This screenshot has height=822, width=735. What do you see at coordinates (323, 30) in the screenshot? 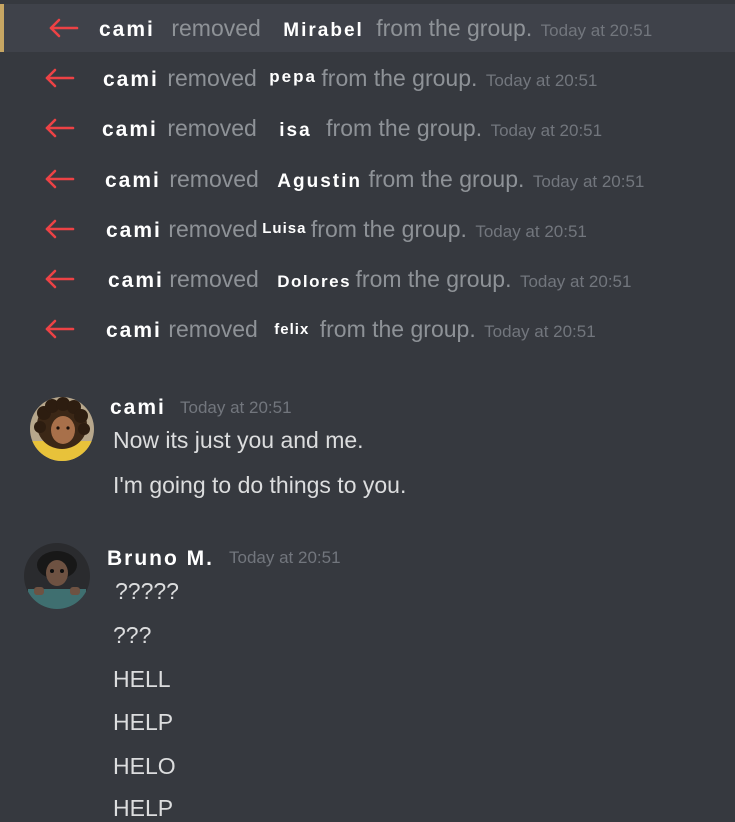
I see `system-target-name: Mirabel` at bounding box center [323, 30].